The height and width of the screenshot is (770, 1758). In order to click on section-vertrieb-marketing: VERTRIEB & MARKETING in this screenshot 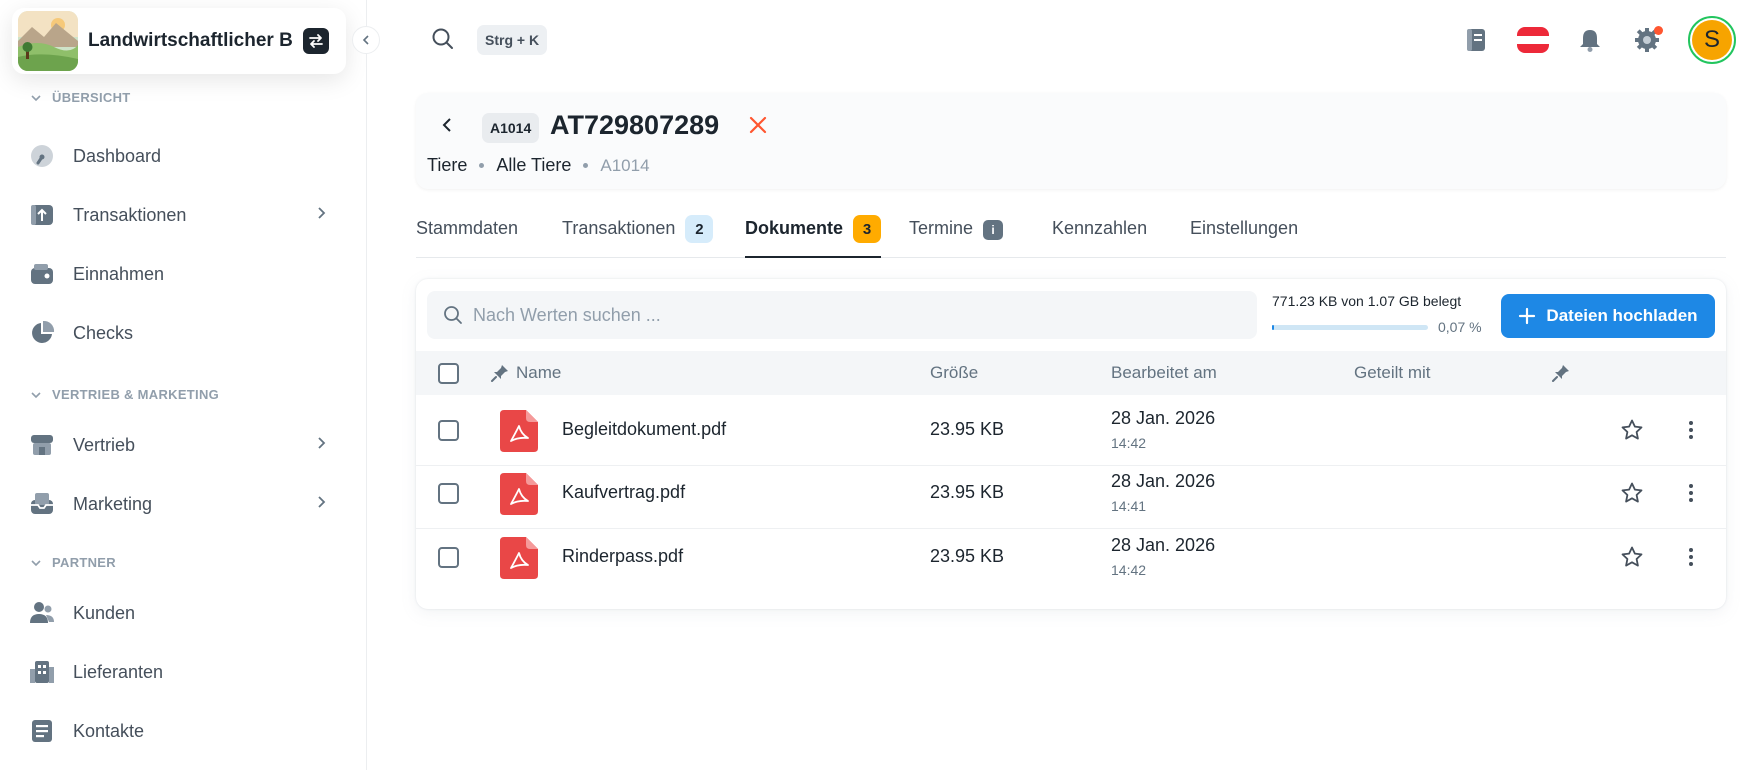, I will do `click(124, 394)`.